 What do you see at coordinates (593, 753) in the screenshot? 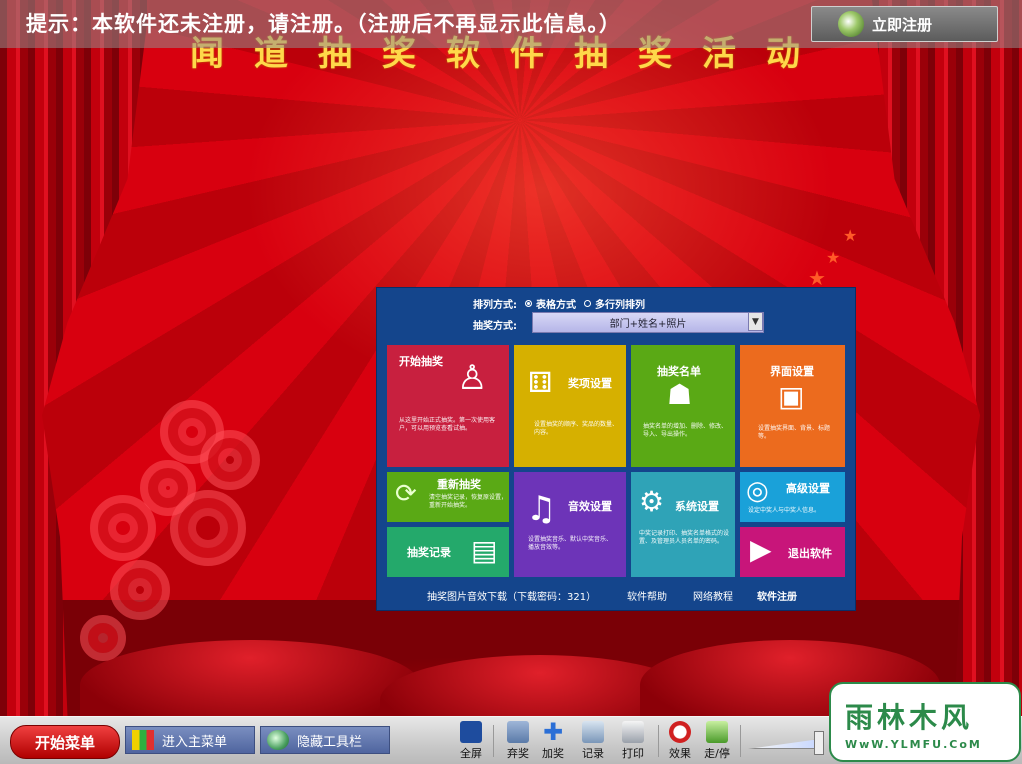
I see `record-label: 记录` at bounding box center [593, 753].